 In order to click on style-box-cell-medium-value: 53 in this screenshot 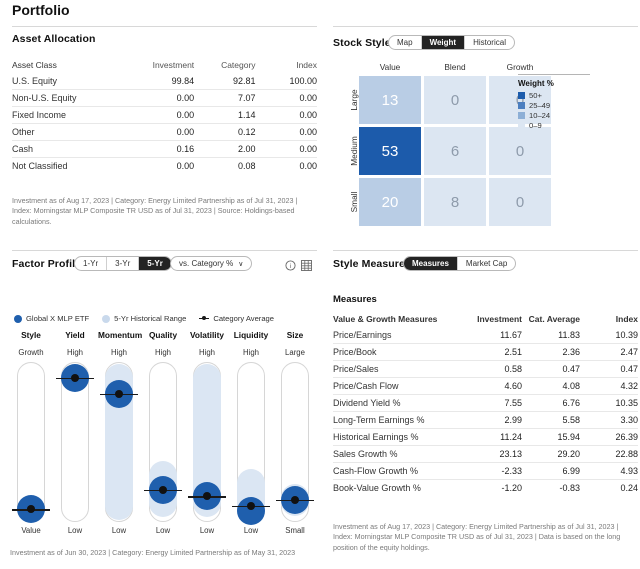, I will do `click(390, 151)`.